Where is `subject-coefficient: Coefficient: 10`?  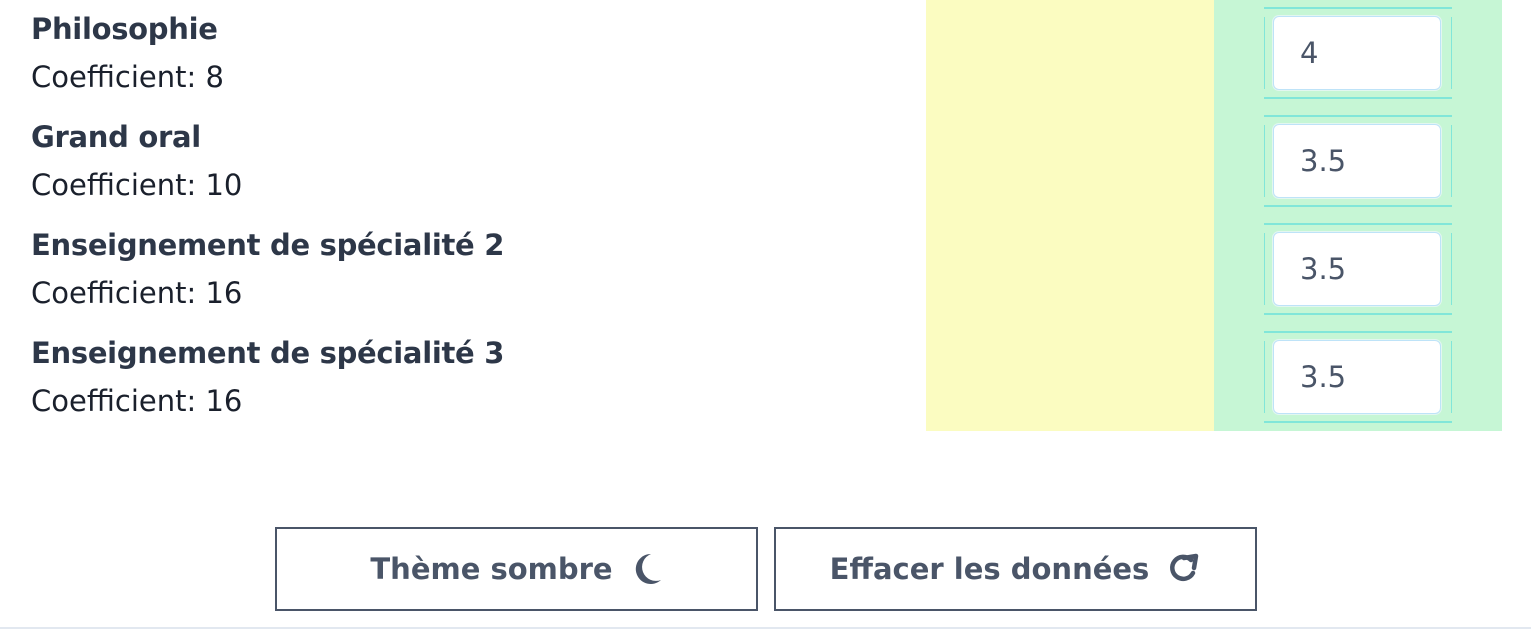
subject-coefficient: Coefficient: 10 is located at coordinates (137, 185).